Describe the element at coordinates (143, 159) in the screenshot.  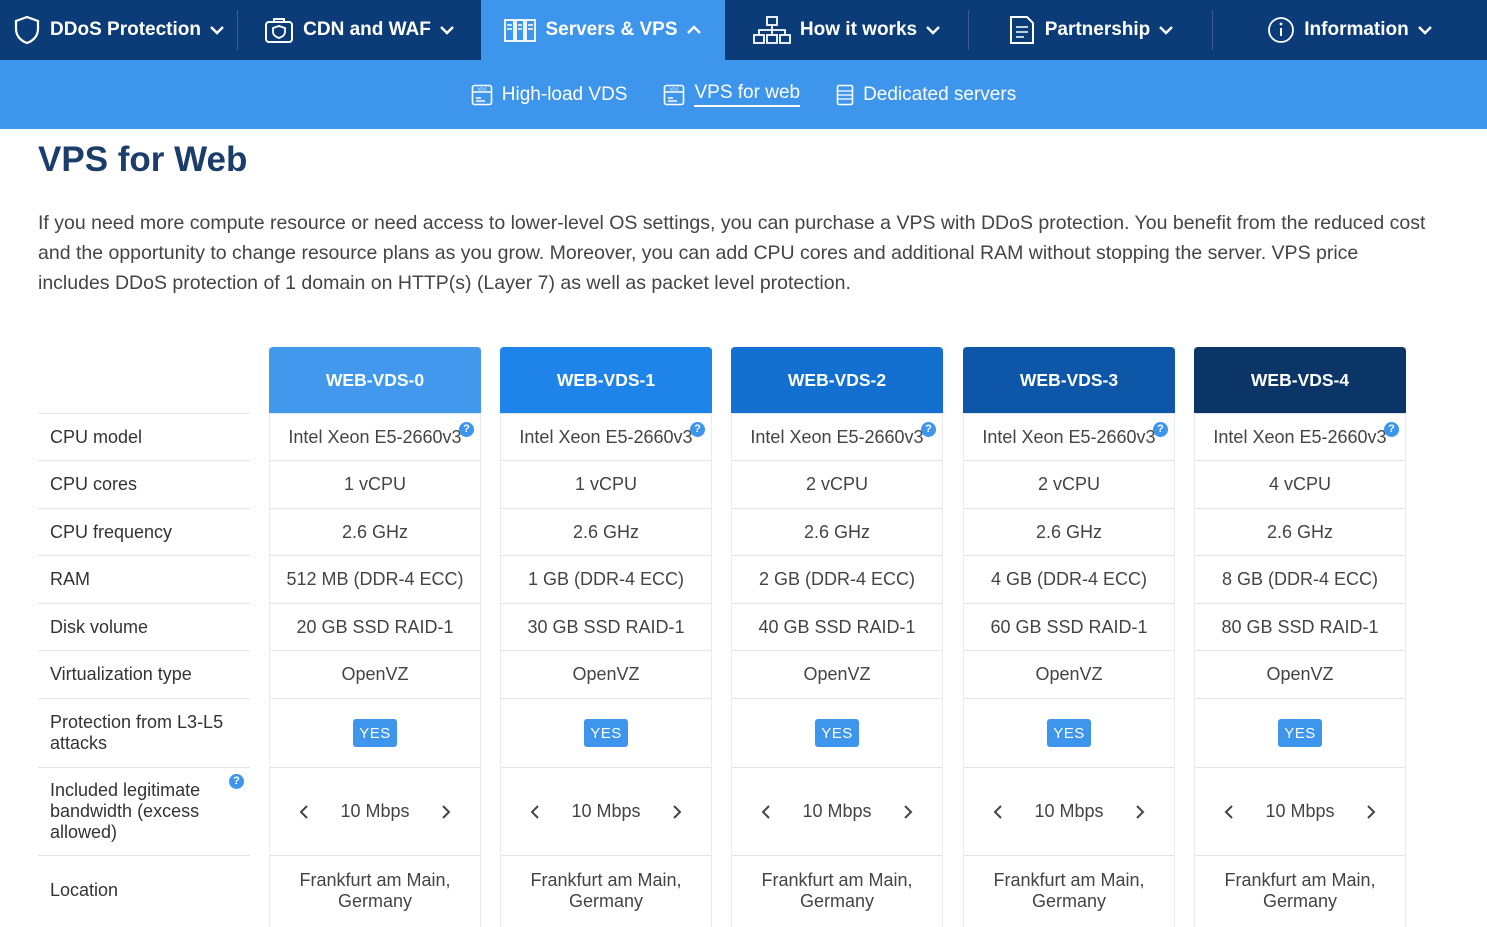
I see `page-title: VPS for Web` at that location.